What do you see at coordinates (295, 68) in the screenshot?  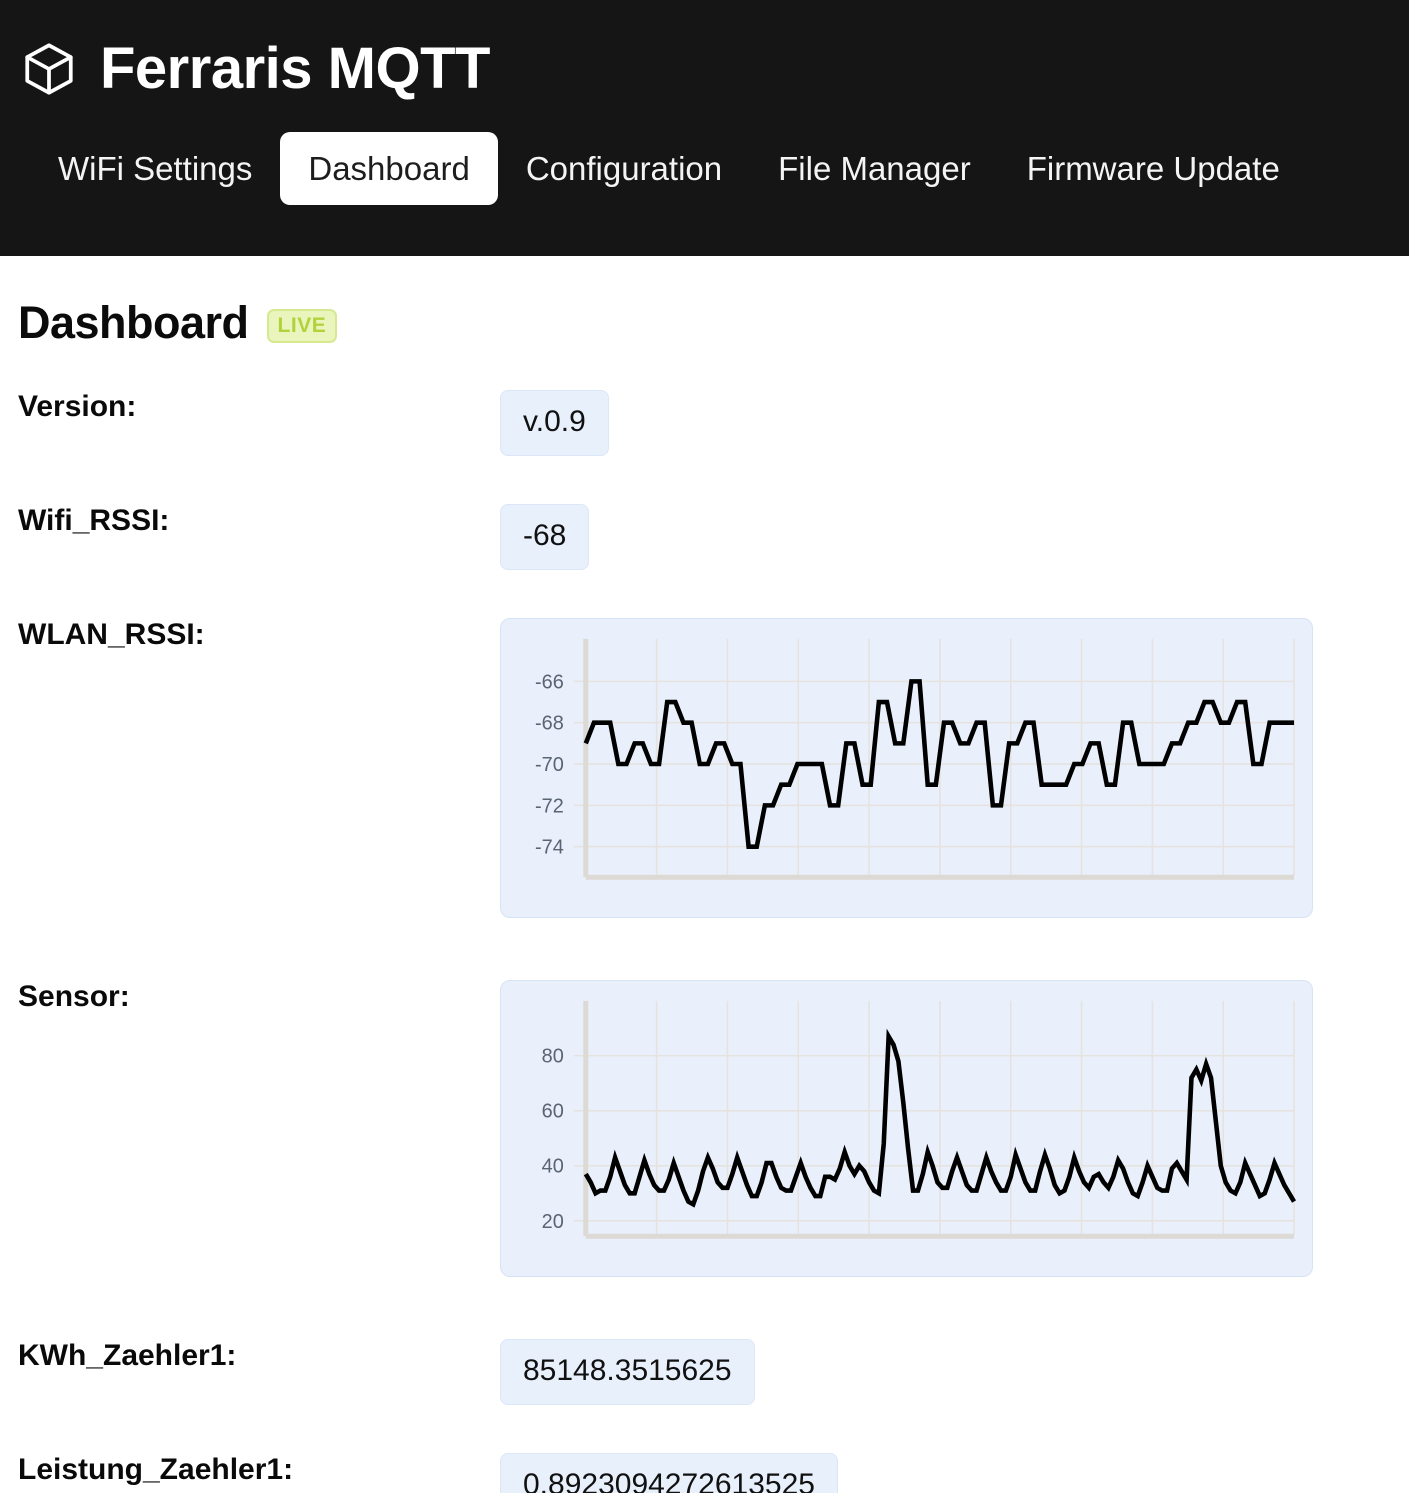 I see `brand-title: Ferraris MQTT` at bounding box center [295, 68].